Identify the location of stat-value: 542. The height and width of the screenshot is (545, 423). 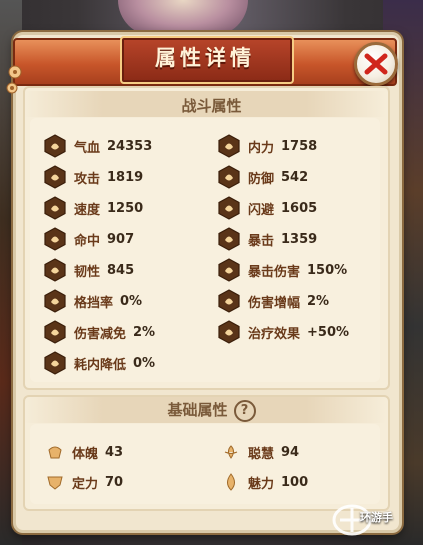
(295, 177).